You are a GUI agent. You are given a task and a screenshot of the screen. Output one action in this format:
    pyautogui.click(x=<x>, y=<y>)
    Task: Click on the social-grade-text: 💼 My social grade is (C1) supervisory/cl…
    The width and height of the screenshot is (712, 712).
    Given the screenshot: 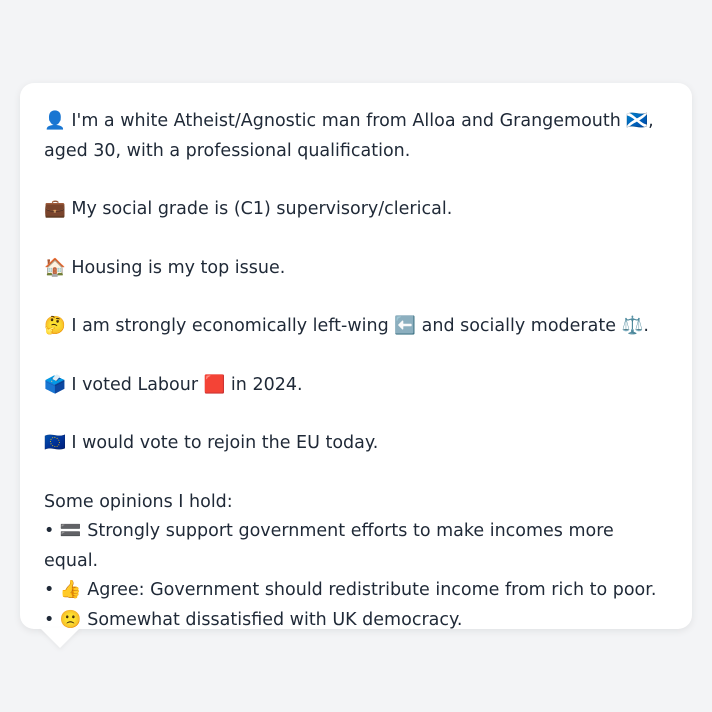 What is the action you would take?
    pyautogui.click(x=248, y=209)
    